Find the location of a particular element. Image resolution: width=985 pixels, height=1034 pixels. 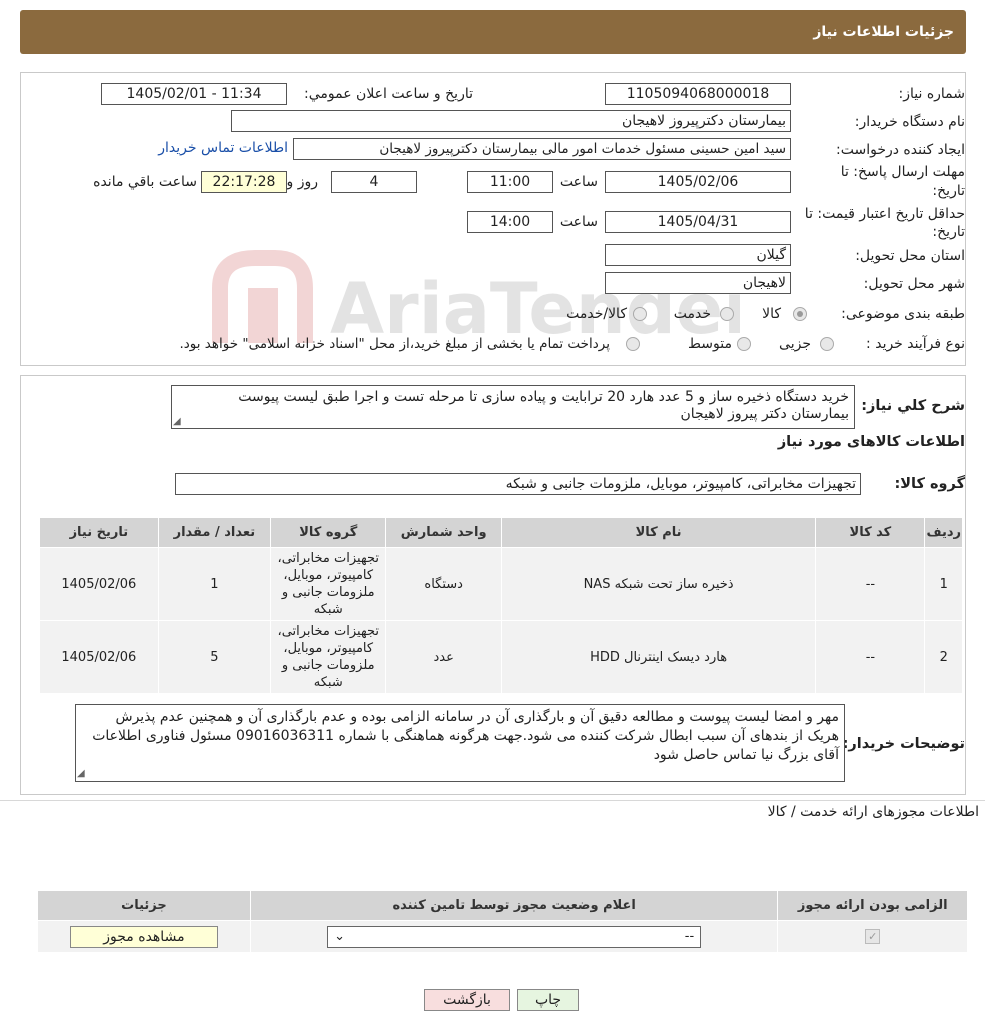

cell-unit: دستگاه is located at coordinates (443, 584).